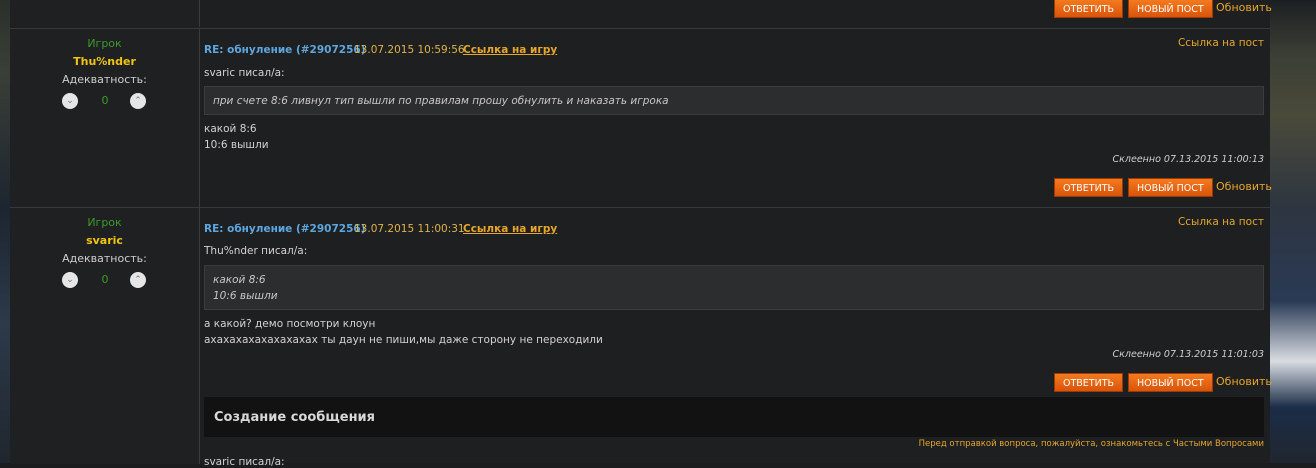 This screenshot has width=1316, height=468. Describe the element at coordinates (105, 13) in the screenshot. I see `author-column` at that location.